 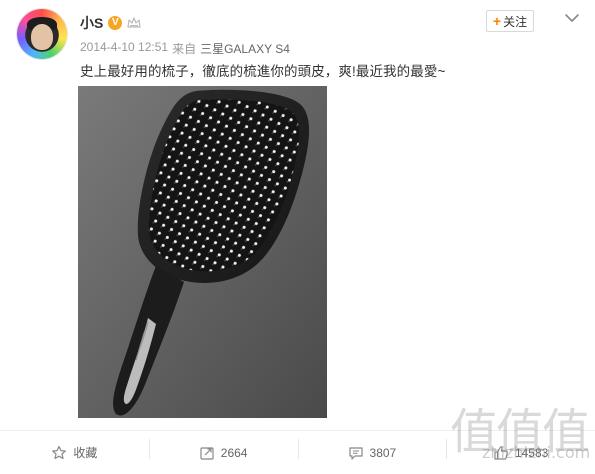 I want to click on source-device: 三星GALAXY S4, so click(x=245, y=48).